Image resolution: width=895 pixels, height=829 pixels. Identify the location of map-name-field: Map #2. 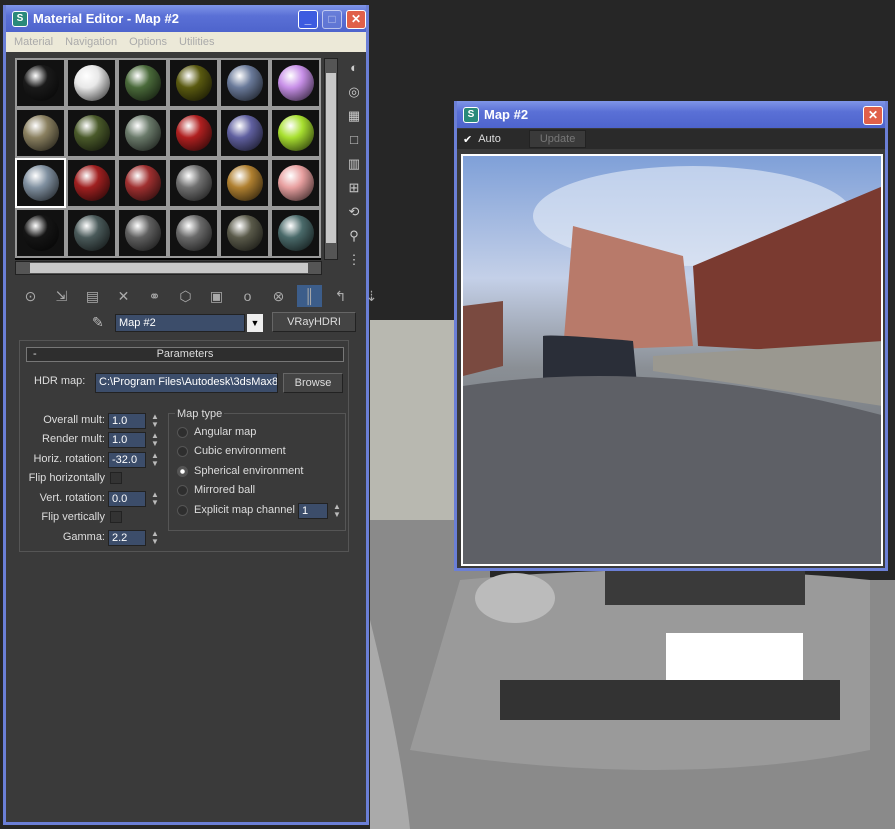
(180, 323).